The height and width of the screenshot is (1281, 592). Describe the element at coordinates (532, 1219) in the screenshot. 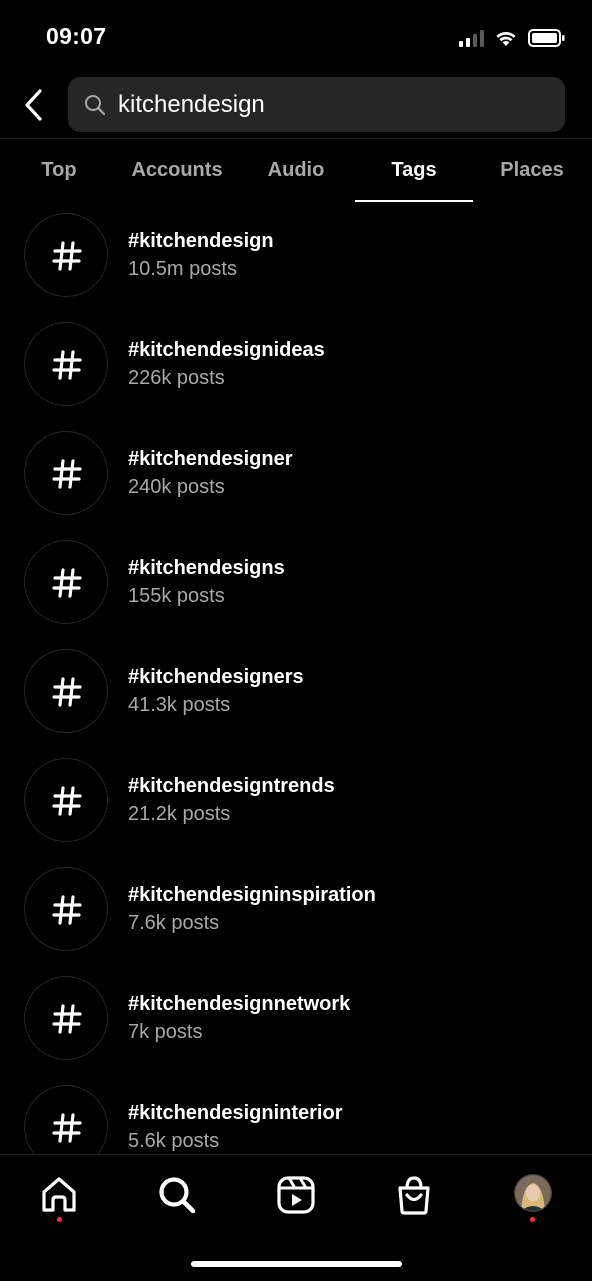

I see `profile-notification-dot` at that location.